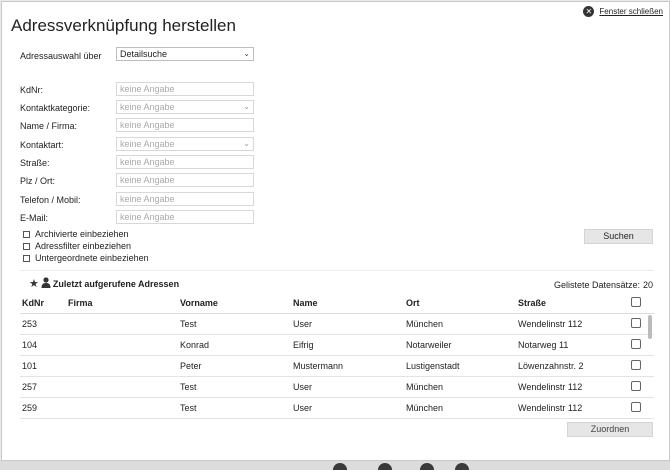 The width and height of the screenshot is (670, 470). What do you see at coordinates (191, 366) in the screenshot?
I see `cell-vorname: Peter` at bounding box center [191, 366].